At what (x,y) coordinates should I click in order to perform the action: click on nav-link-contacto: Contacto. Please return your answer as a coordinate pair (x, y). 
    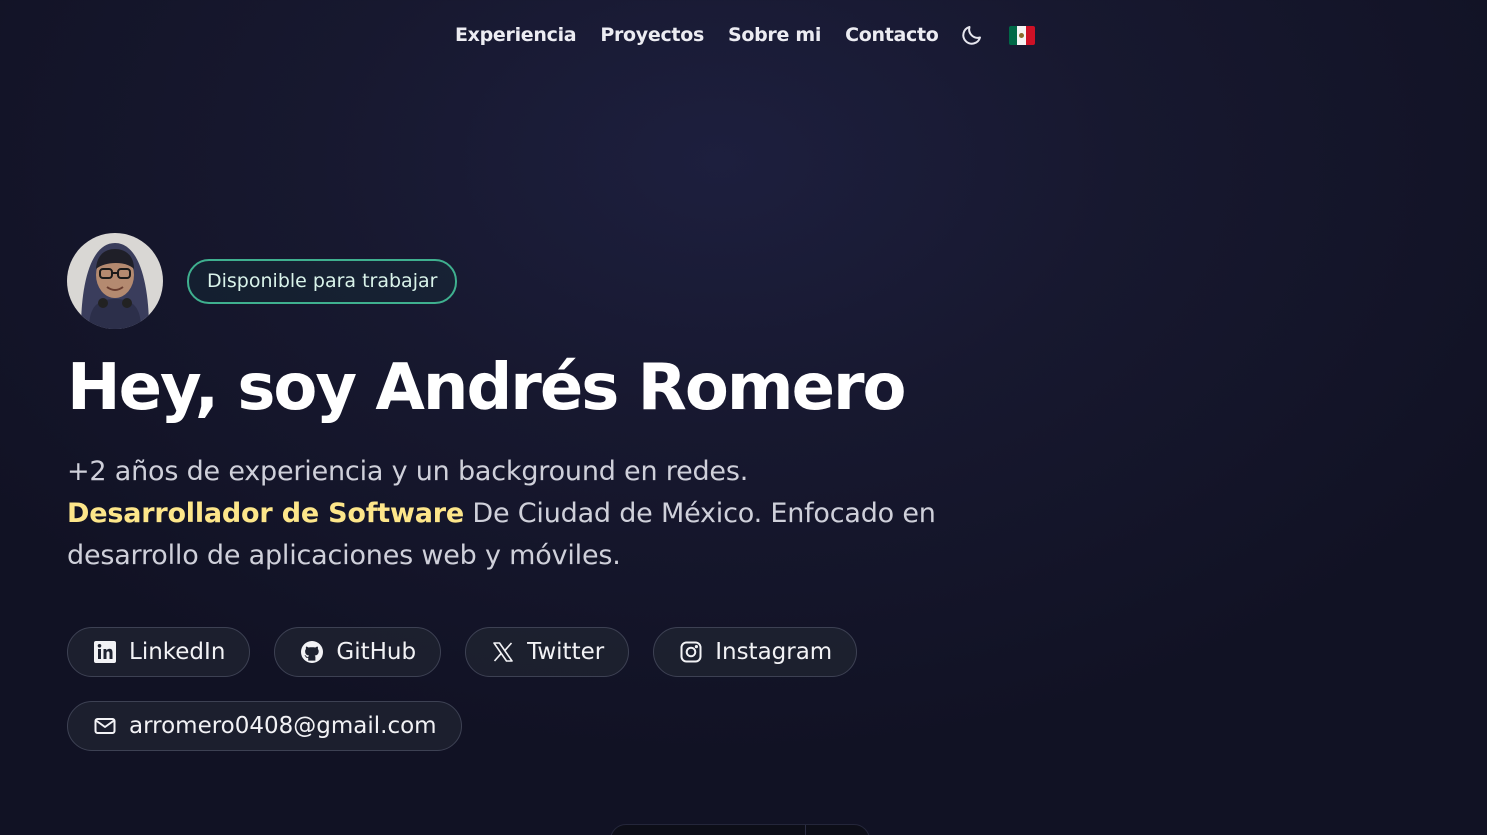
    Looking at the image, I should click on (892, 35).